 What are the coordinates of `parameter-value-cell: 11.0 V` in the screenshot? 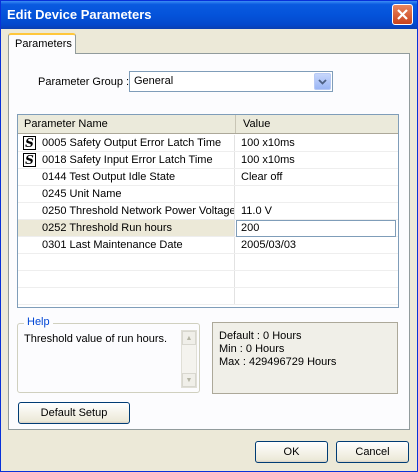 It's located at (317, 211).